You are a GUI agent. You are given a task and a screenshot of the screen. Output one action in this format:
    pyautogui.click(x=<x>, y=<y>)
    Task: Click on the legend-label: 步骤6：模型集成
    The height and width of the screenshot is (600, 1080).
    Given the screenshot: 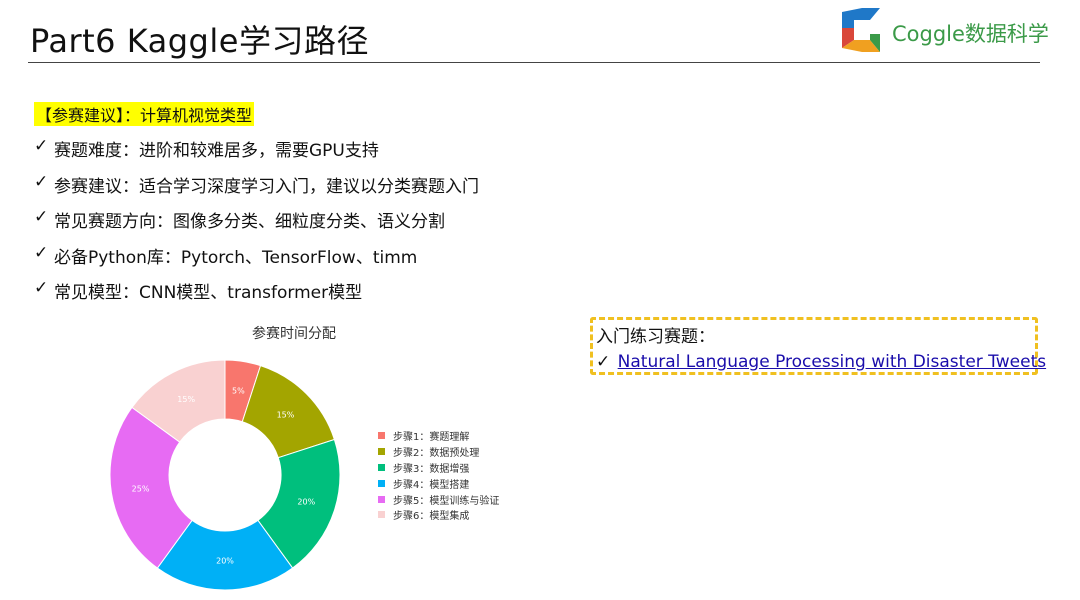 What is the action you would take?
    pyautogui.click(x=431, y=517)
    